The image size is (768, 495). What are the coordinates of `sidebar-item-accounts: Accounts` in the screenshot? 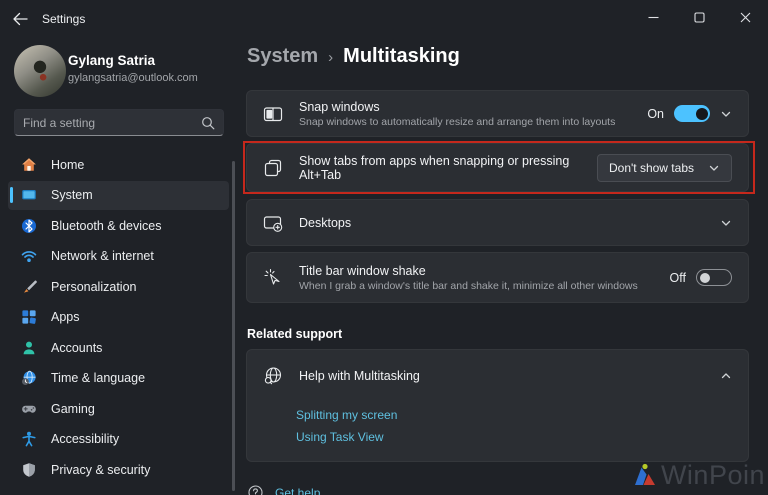 It's located at (118, 347).